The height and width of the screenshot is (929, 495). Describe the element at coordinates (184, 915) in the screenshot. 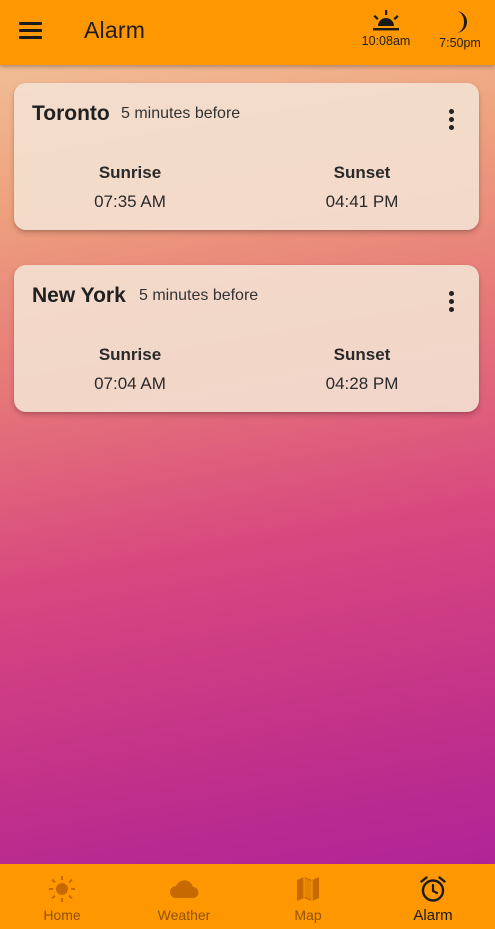

I see `nav-weather-label: Weather` at that location.